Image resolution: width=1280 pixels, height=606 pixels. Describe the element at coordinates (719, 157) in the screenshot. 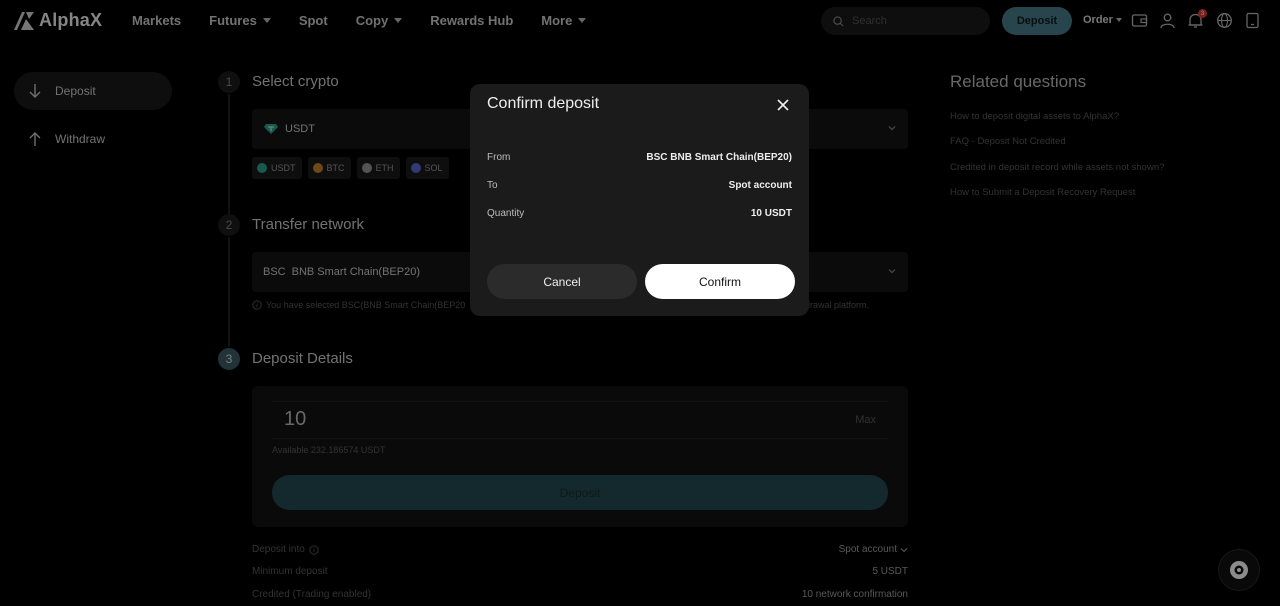

I see `modal-row-value: BSC BNB Smart Chain(BEP20)` at that location.